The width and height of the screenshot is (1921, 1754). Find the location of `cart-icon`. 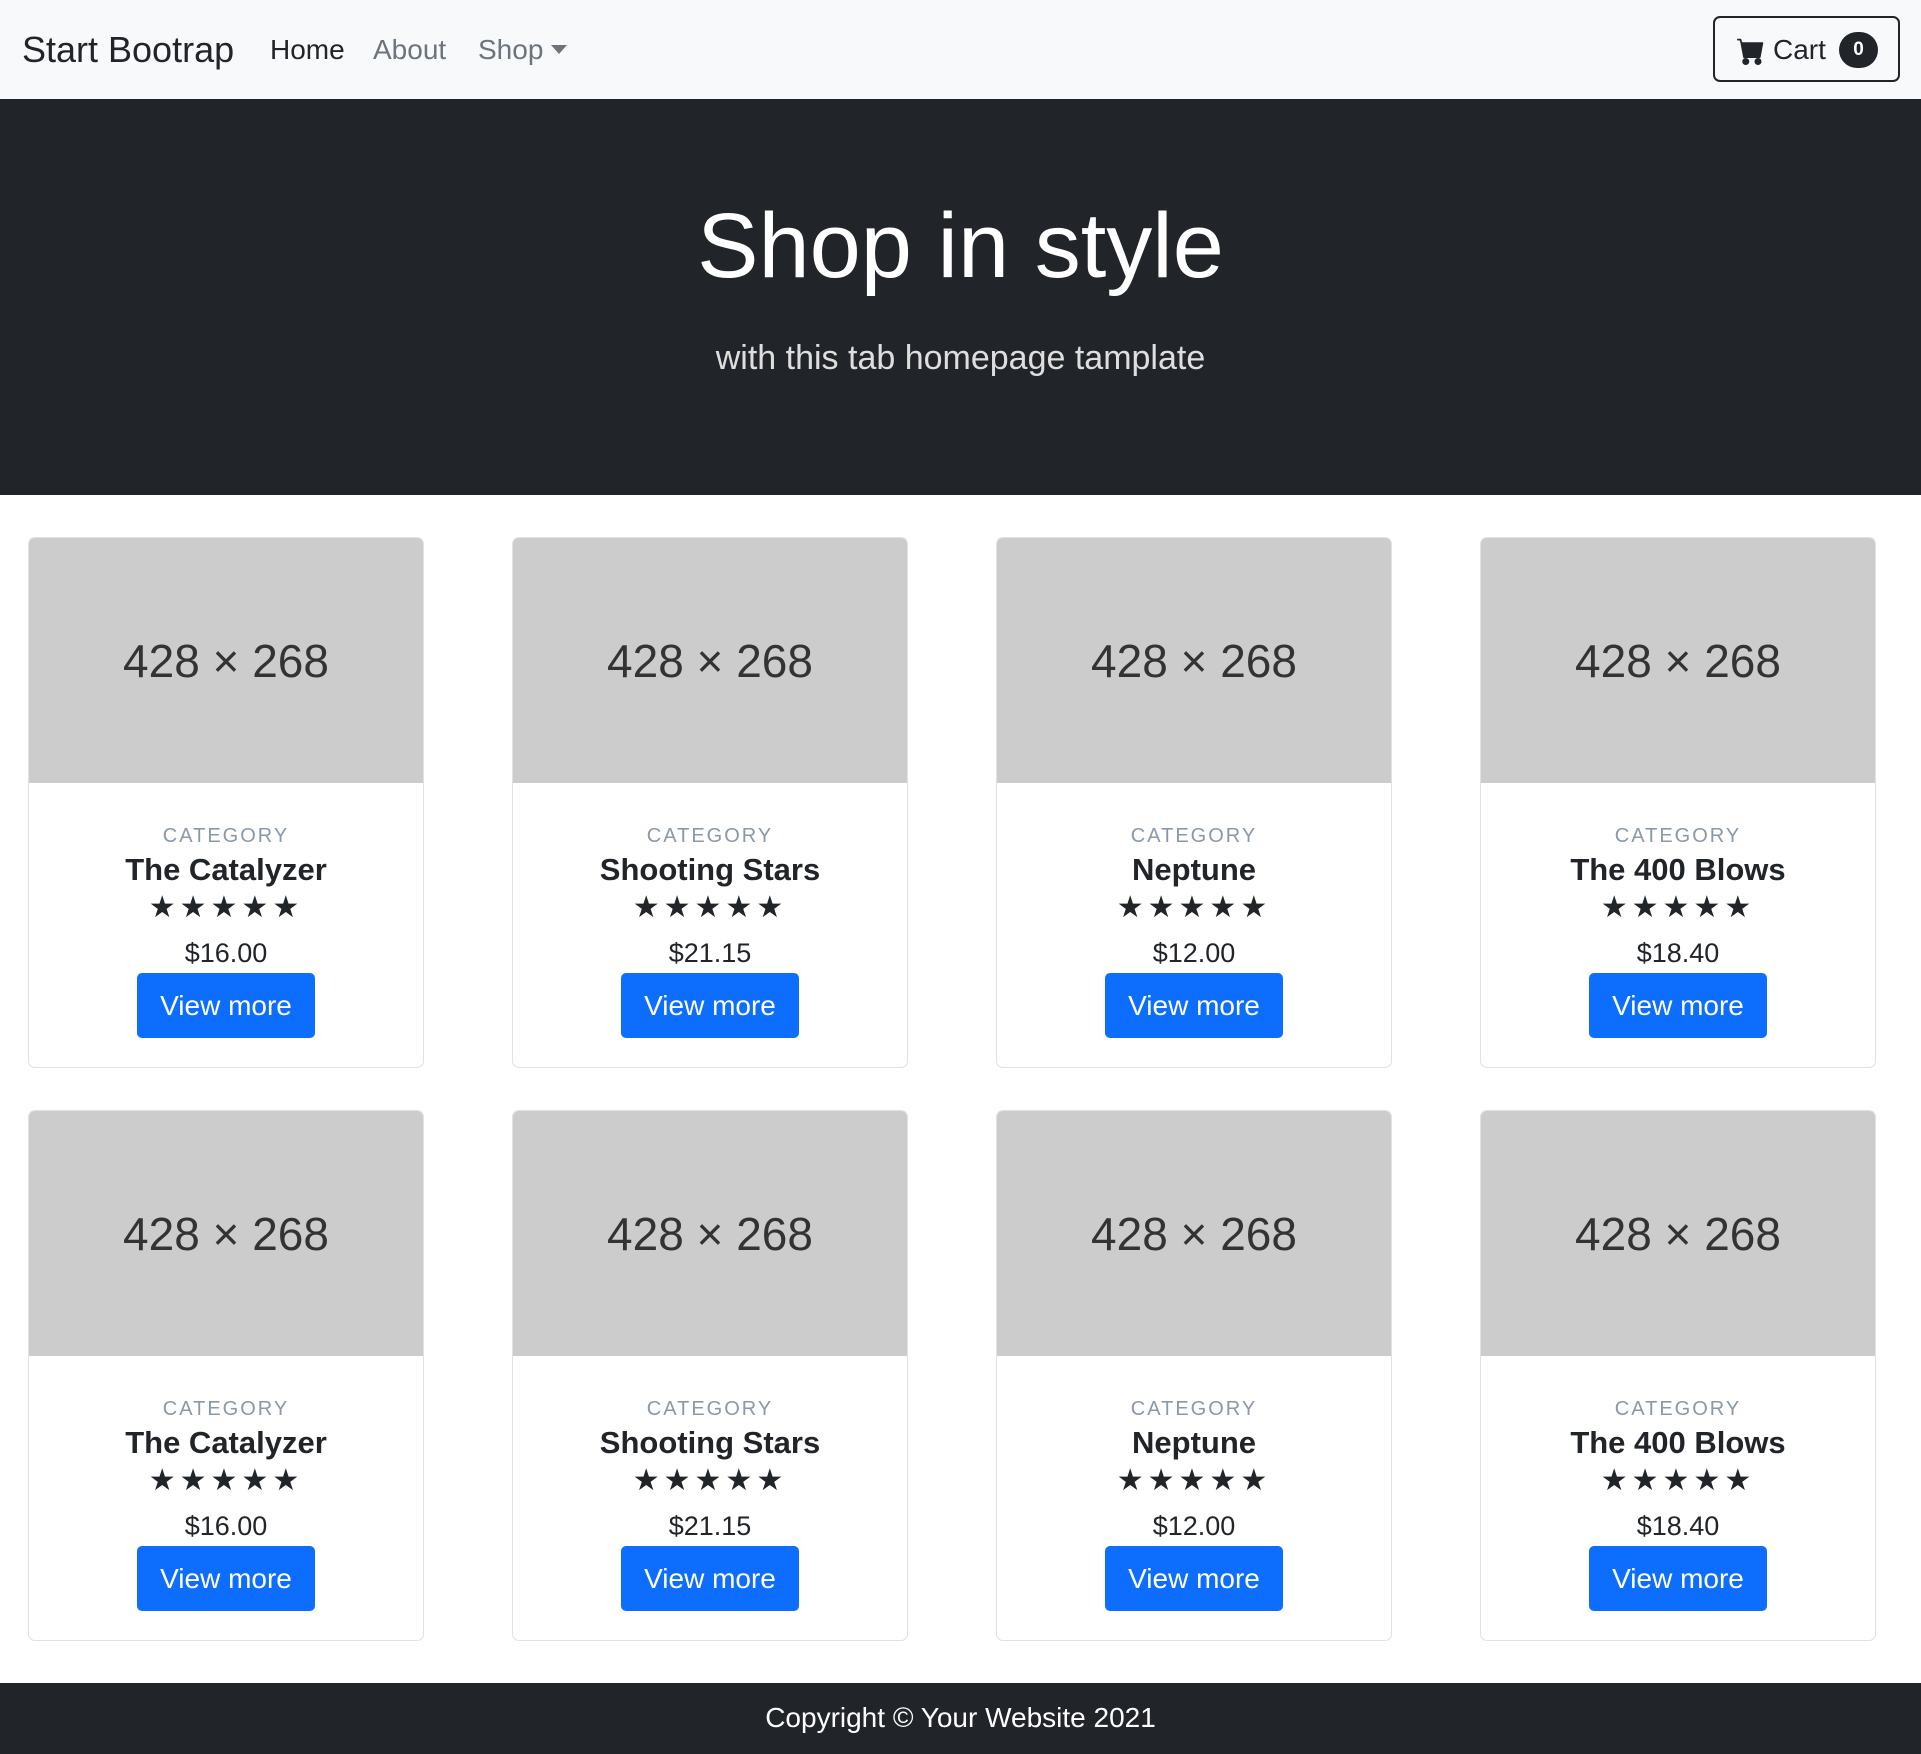

cart-icon is located at coordinates (1750, 51).